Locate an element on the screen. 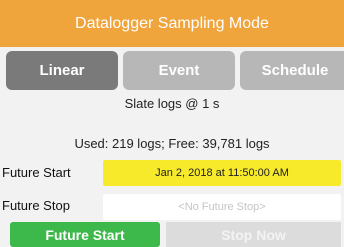 Image resolution: width=344 pixels, height=247 pixels. tab-event: Event is located at coordinates (179, 70).